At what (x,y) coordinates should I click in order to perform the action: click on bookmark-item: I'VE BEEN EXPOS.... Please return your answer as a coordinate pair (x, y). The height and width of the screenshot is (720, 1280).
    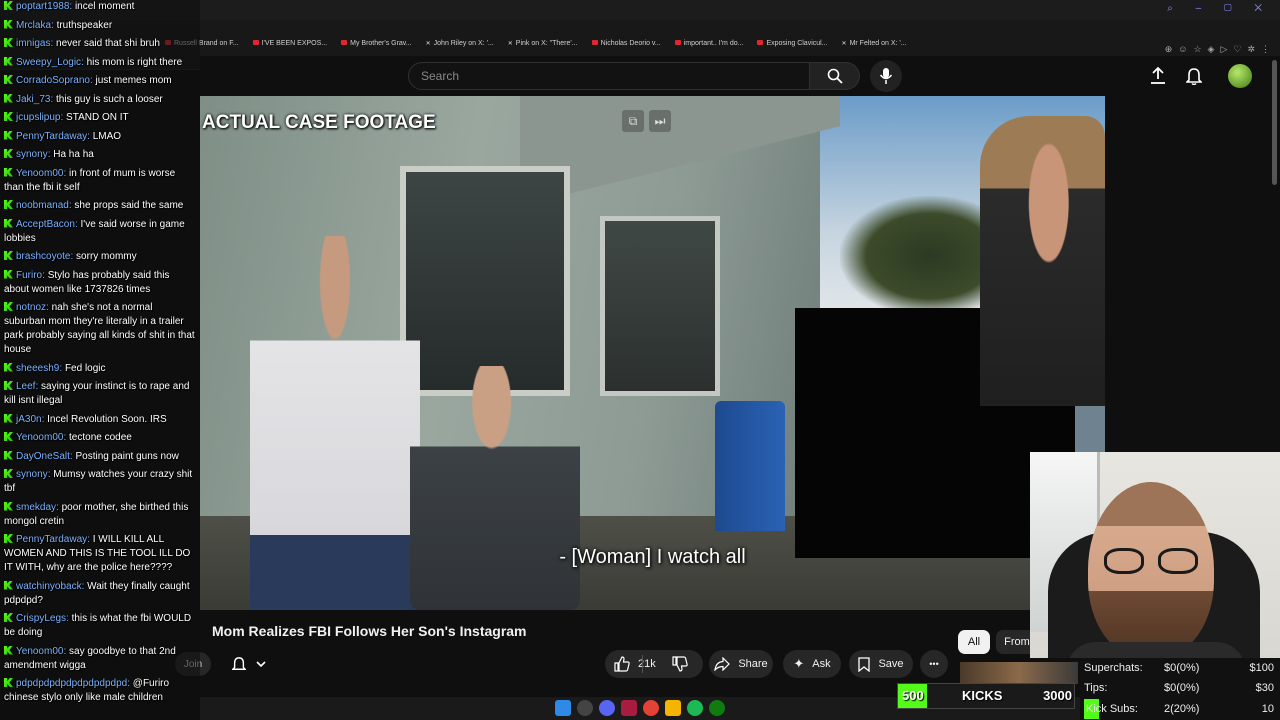
    Looking at the image, I should click on (290, 43).